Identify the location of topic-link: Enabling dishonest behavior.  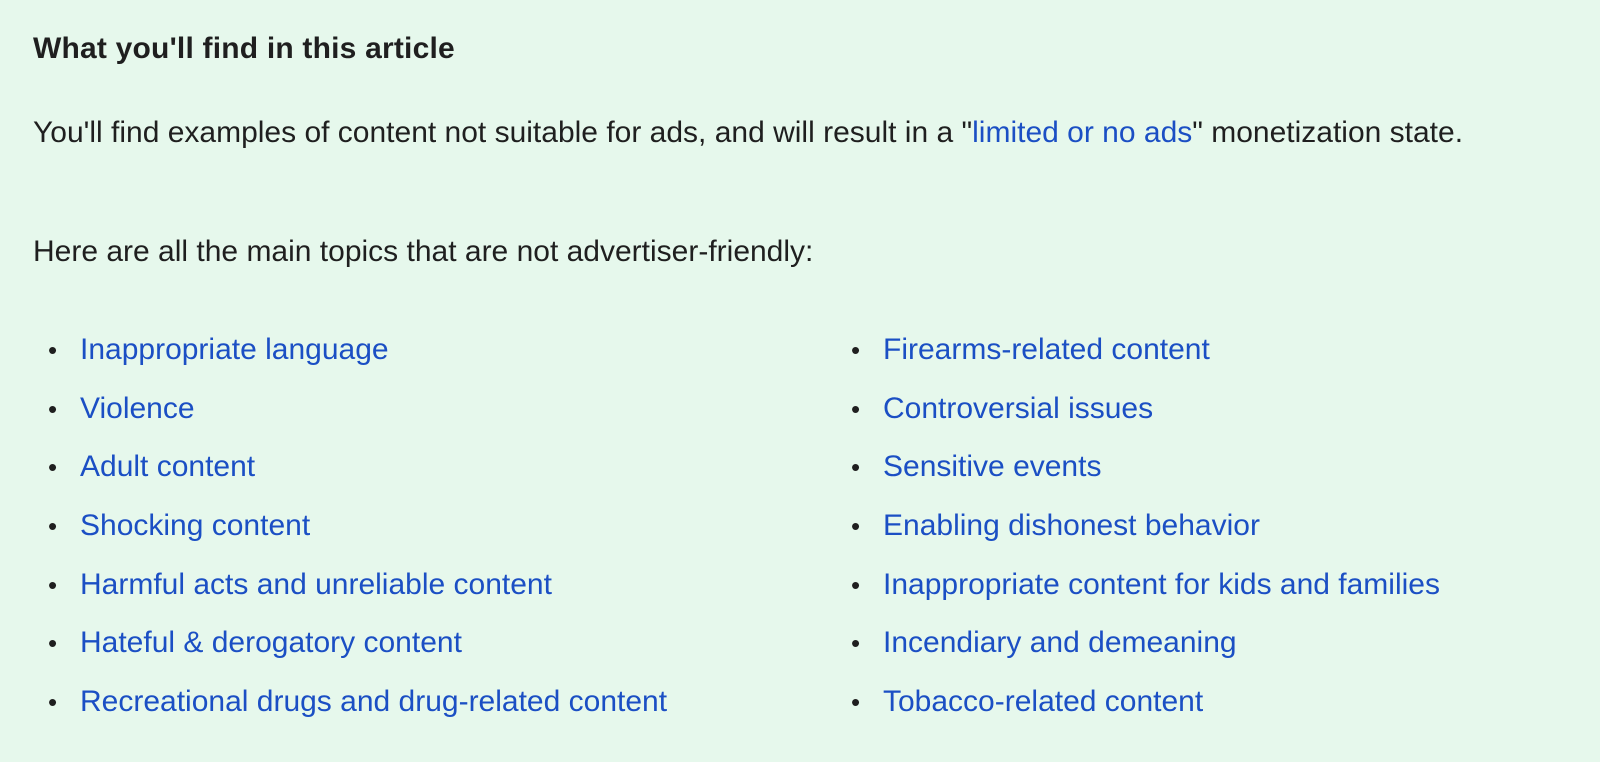
(1071, 526).